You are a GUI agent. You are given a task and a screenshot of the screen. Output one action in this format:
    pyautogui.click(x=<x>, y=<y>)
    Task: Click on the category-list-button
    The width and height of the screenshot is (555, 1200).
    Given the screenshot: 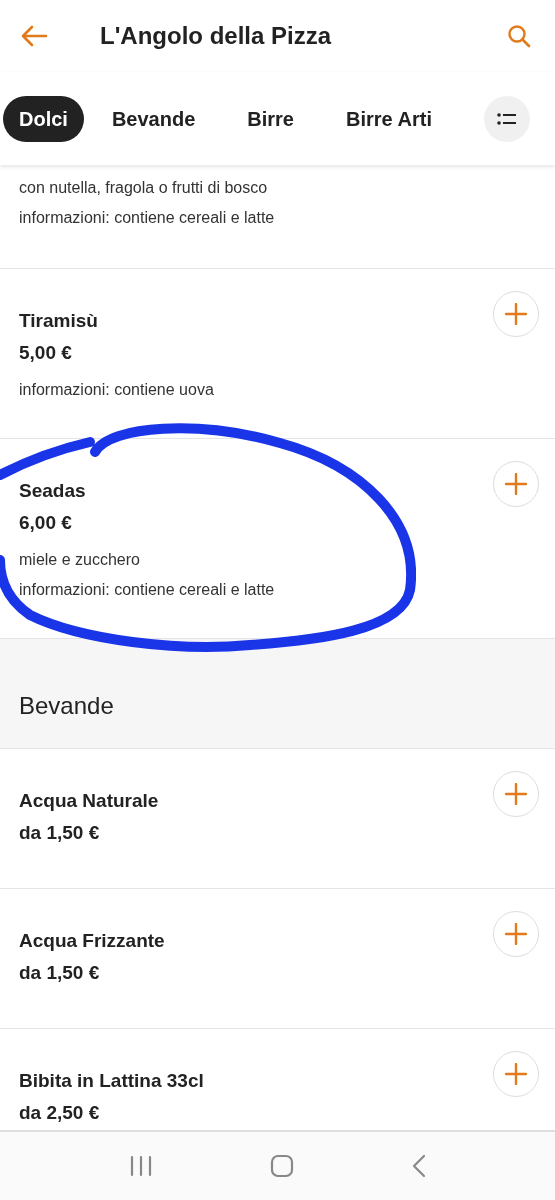 What is the action you would take?
    pyautogui.click(x=507, y=118)
    